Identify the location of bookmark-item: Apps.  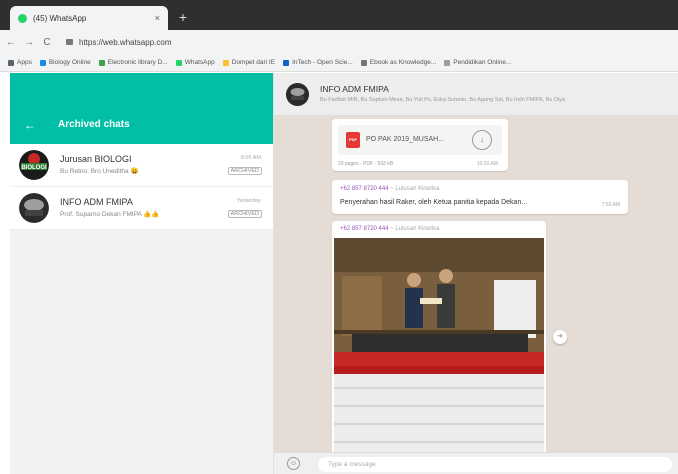
(20, 62).